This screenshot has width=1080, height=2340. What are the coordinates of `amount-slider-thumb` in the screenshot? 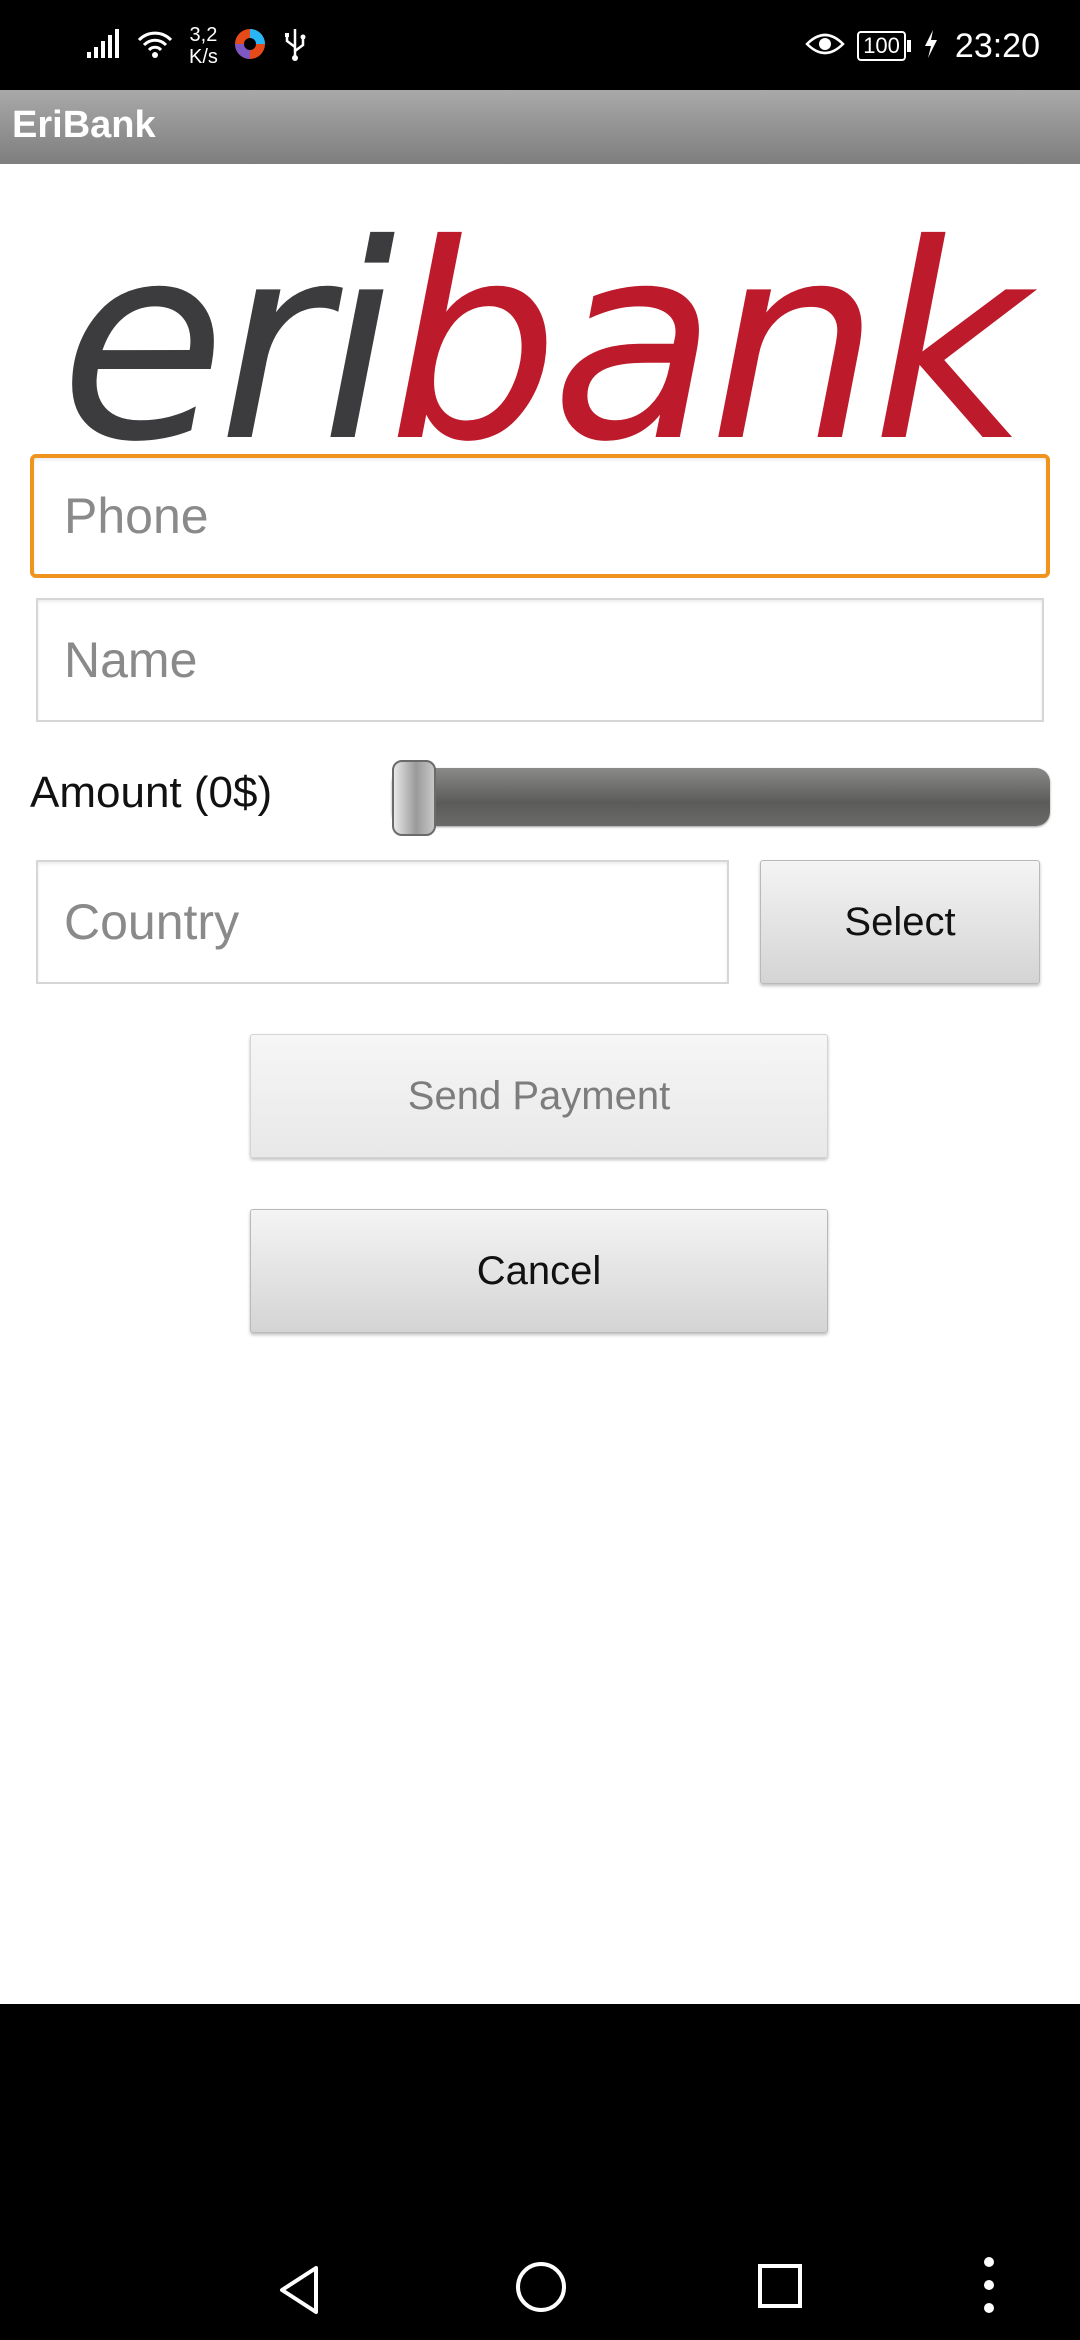 It's located at (414, 798).